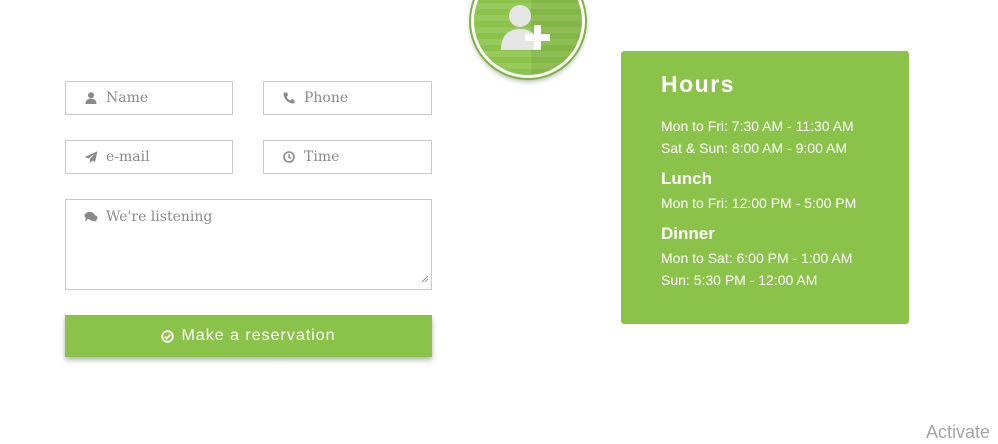  What do you see at coordinates (739, 280) in the screenshot?
I see `dinner-hours-sunday: Sun: 5:30 PM - 12:00 AM` at bounding box center [739, 280].